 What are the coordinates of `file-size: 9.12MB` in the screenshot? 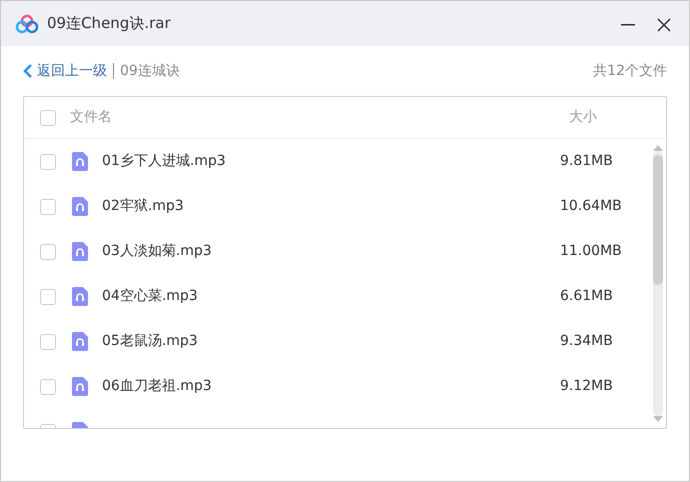 It's located at (587, 386).